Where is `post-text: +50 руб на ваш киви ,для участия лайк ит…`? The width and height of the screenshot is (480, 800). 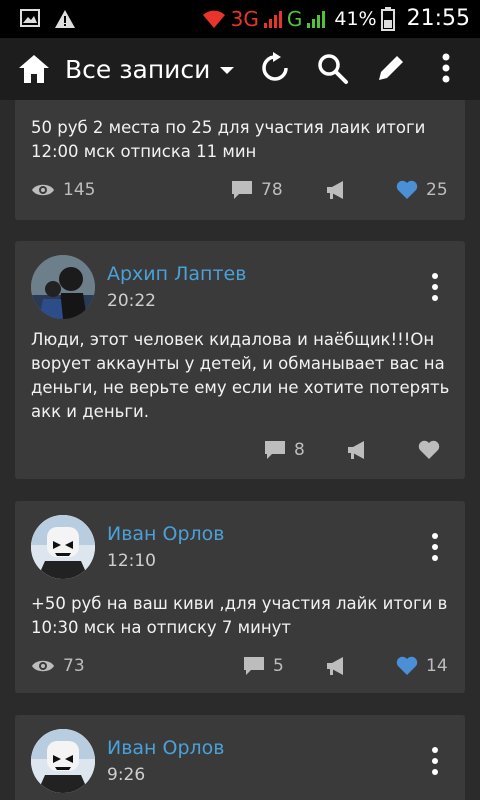 post-text: +50 руб на ваш киви ,для участия лайк ит… is located at coordinates (239, 615).